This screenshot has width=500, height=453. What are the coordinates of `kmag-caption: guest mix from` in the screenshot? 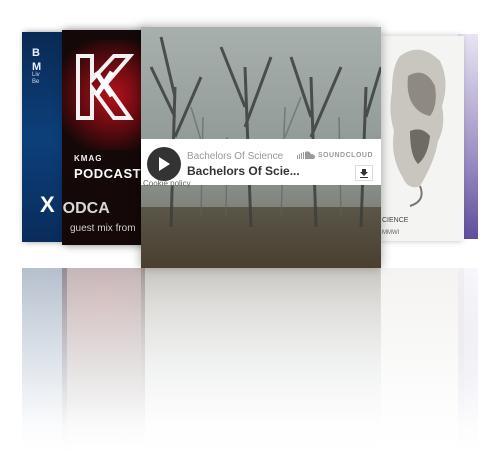 It's located at (103, 228).